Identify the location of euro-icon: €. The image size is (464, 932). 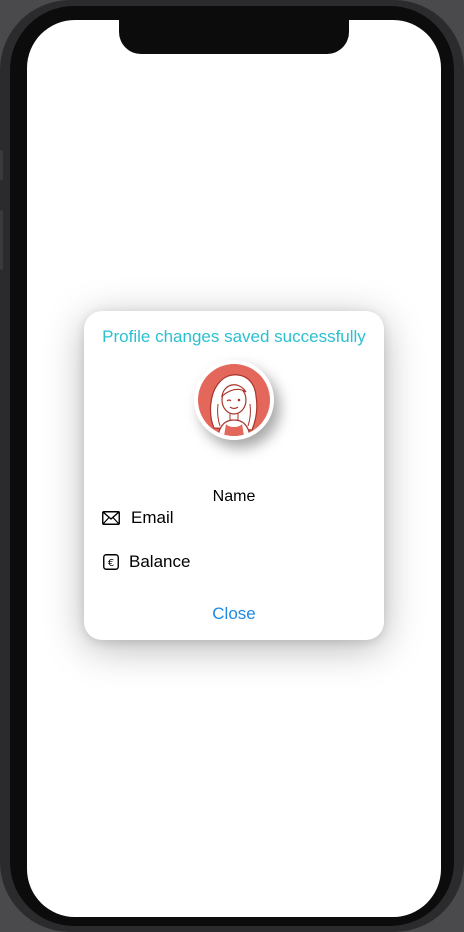
(111, 562).